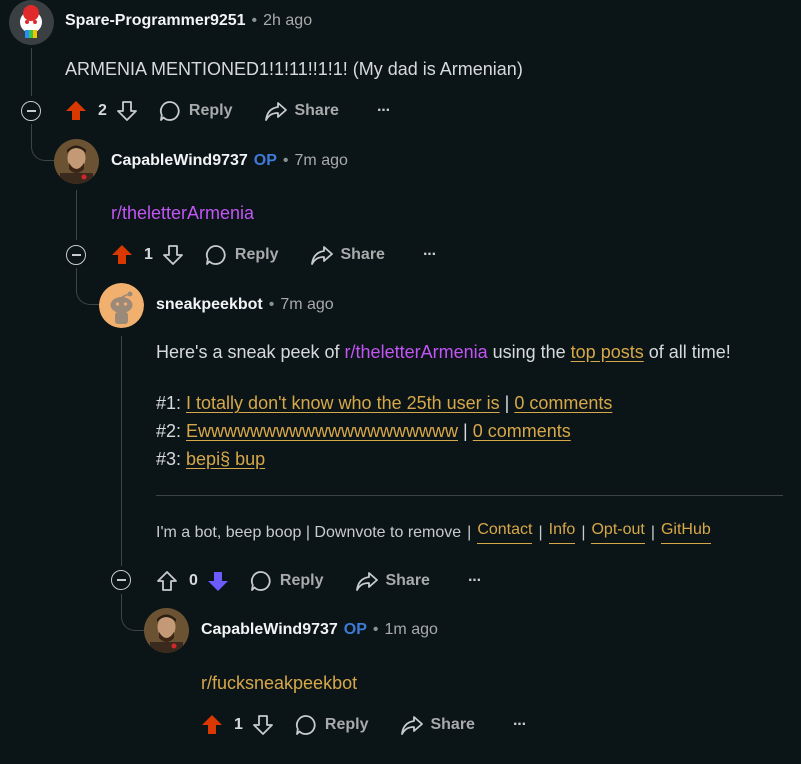 The width and height of the screenshot is (801, 764). Describe the element at coordinates (322, 431) in the screenshot. I see `post-link: Ewwwwwwwwwwwwwwwwwwww` at that location.